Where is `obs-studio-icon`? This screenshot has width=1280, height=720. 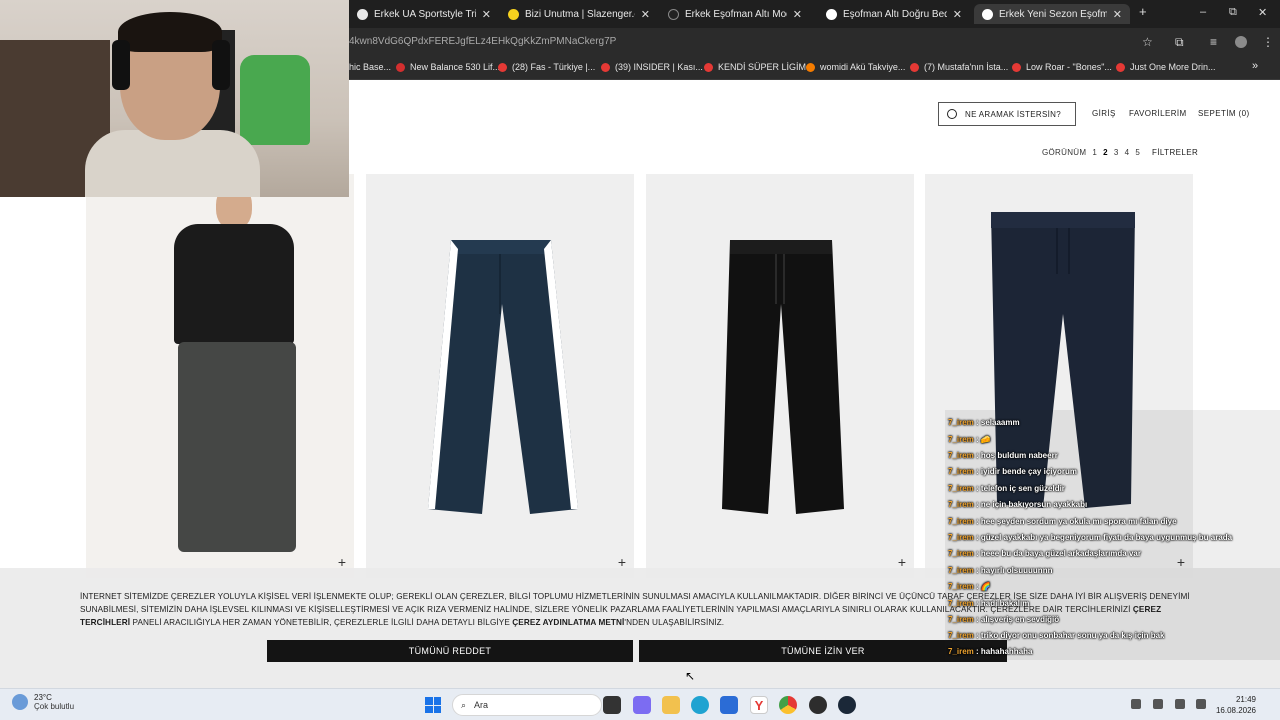 obs-studio-icon is located at coordinates (818, 705).